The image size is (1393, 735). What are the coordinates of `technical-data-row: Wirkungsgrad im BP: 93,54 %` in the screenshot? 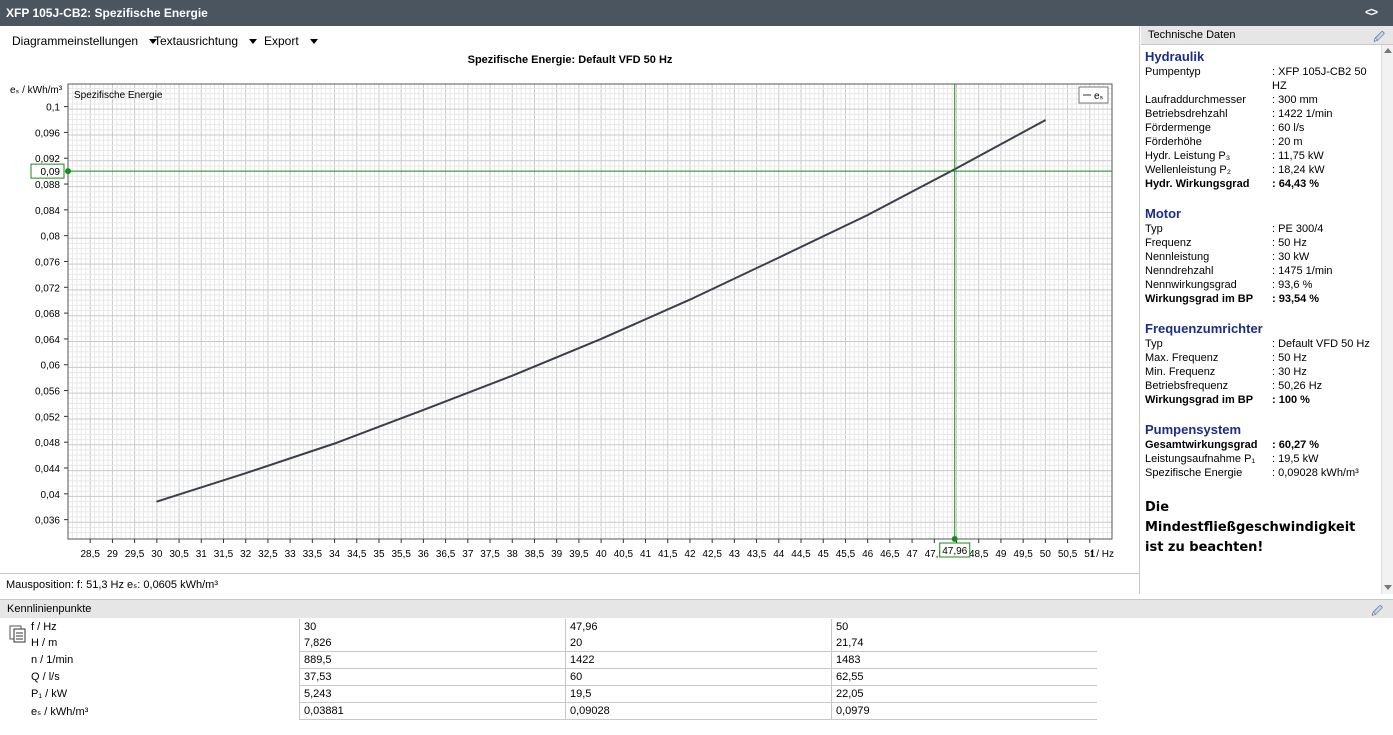 It's located at (1260, 299).